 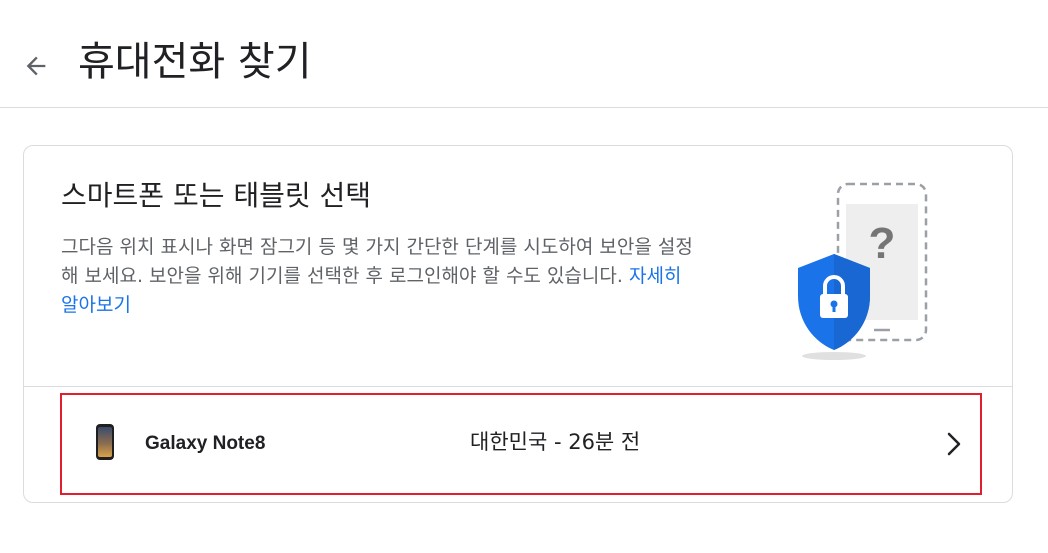 I want to click on chevron-right-icon, so click(x=954, y=444).